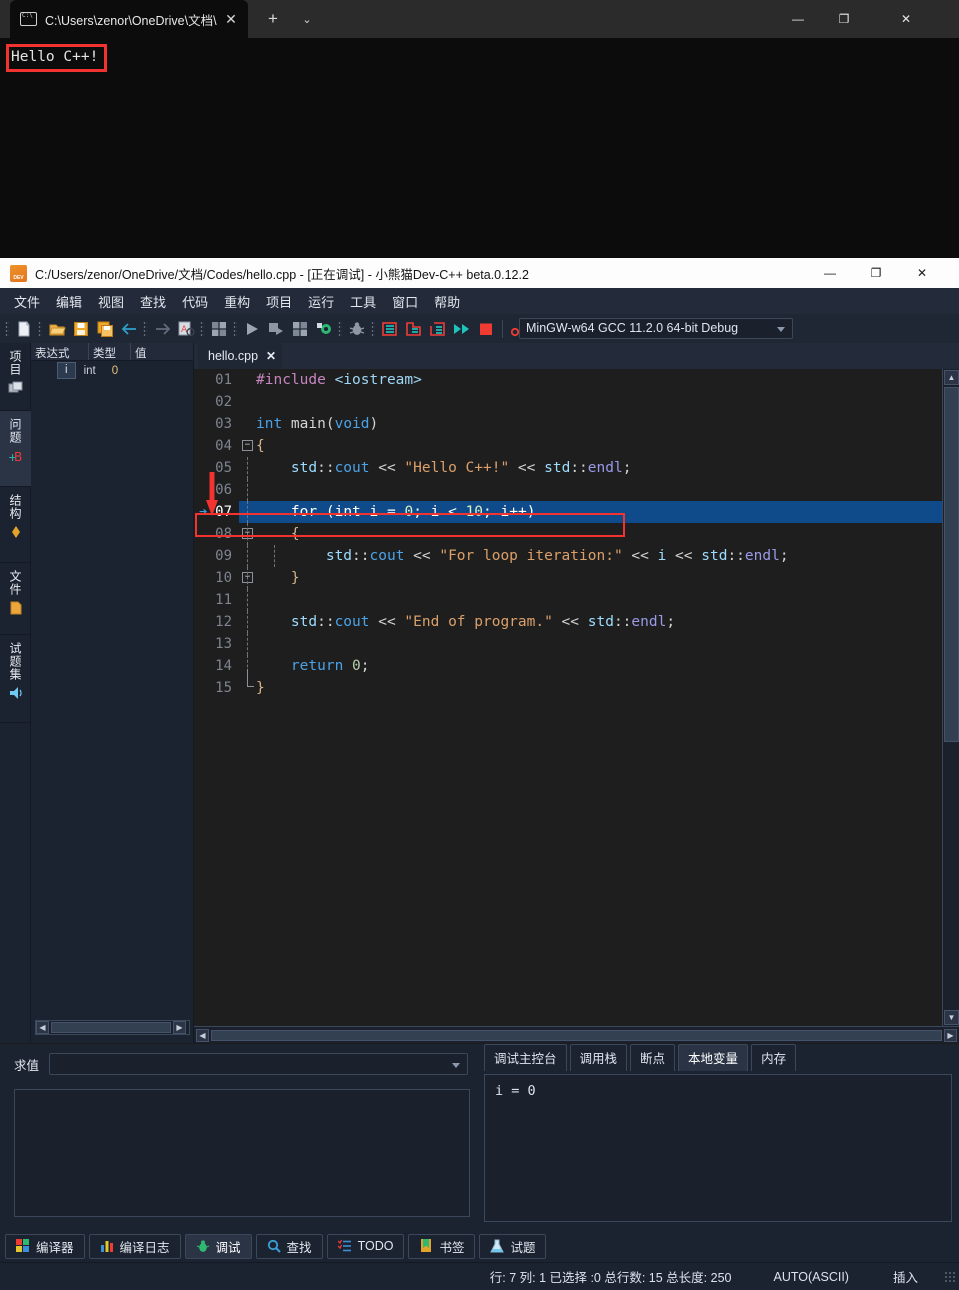 The height and width of the screenshot is (1290, 959). I want to click on line-number: 14, so click(216, 666).